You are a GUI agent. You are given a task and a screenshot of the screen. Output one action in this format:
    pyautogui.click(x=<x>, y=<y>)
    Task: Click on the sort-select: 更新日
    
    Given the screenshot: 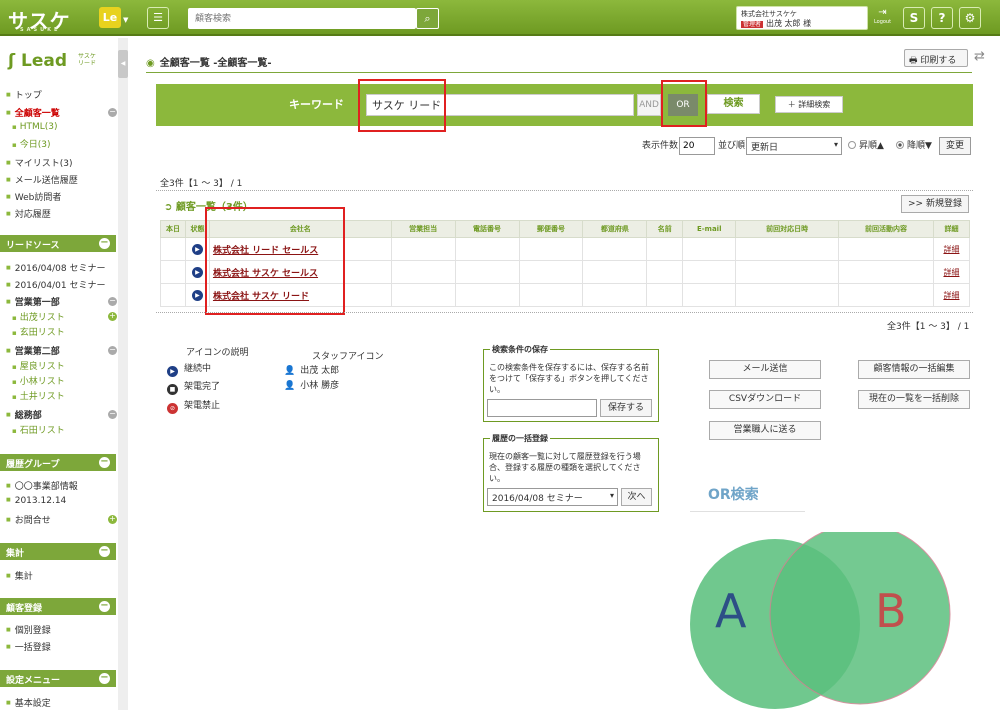 What is the action you would take?
    pyautogui.click(x=794, y=146)
    